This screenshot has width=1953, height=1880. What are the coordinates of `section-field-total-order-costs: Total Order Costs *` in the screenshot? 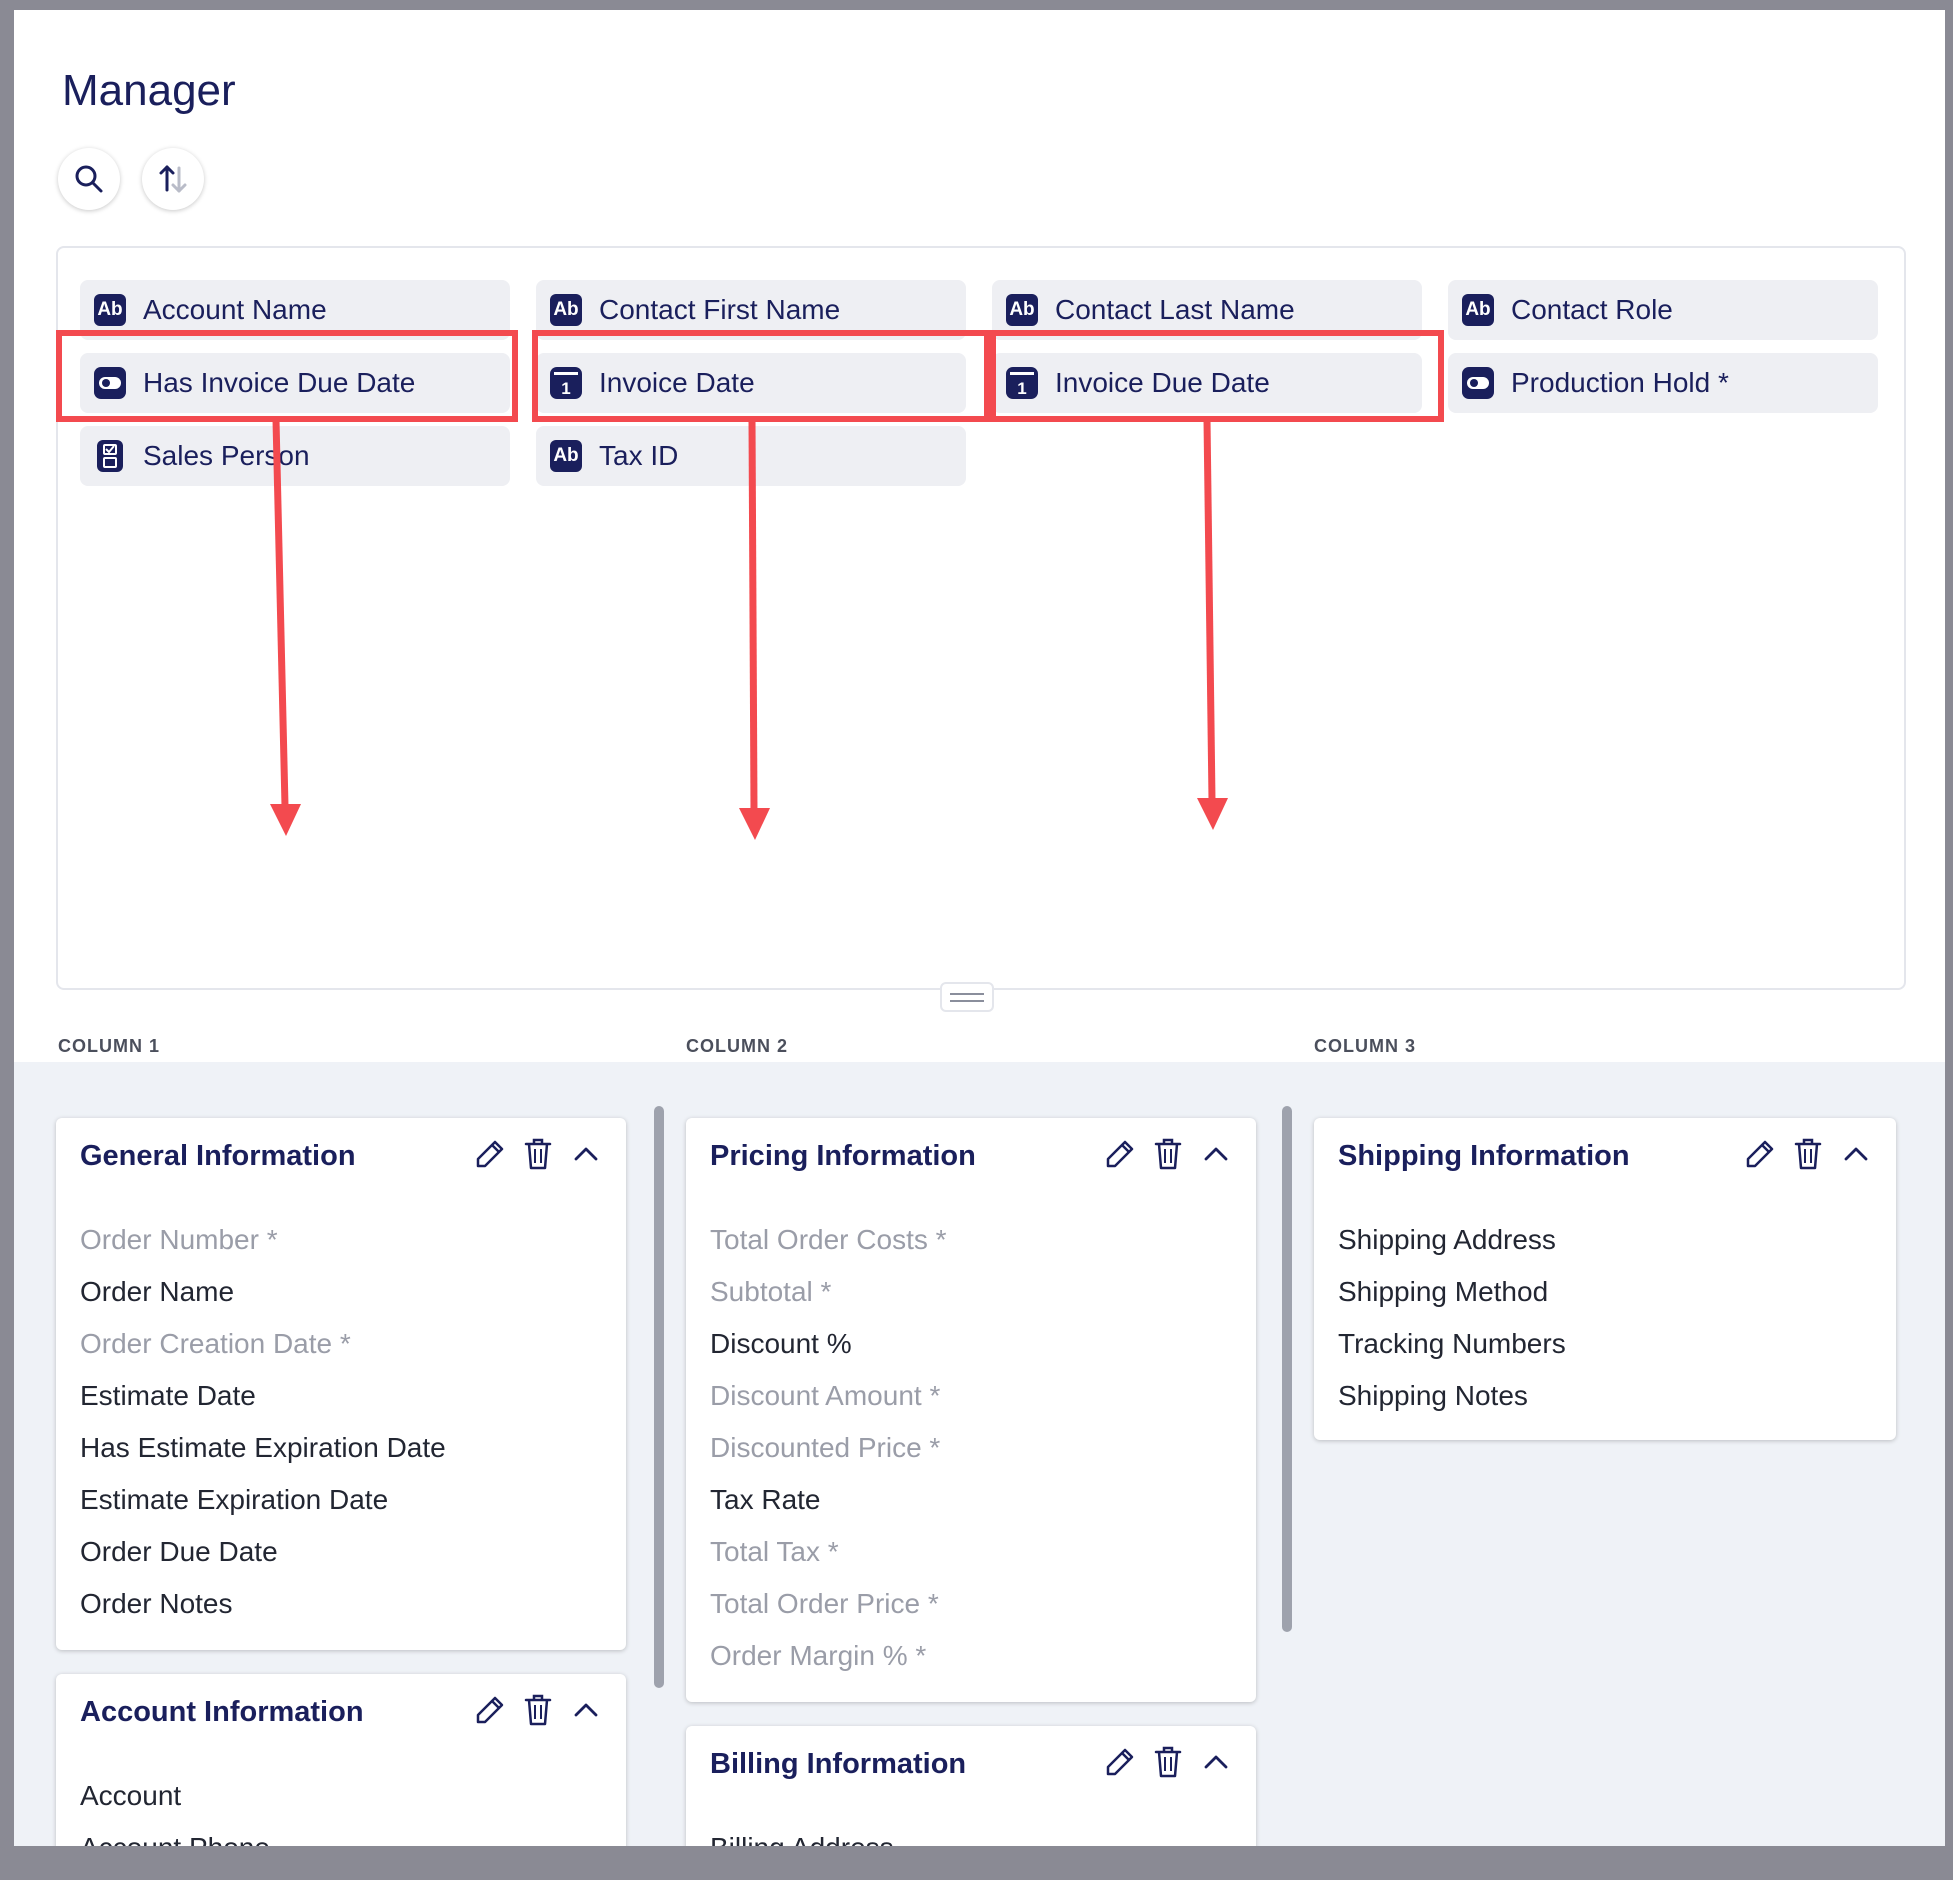 It's located at (828, 1240).